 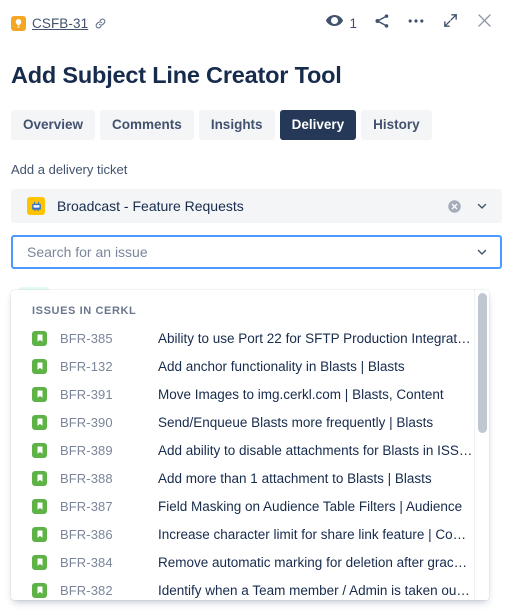 What do you see at coordinates (150, 206) in the screenshot?
I see `project-select-value: Broadcast - Feature Requests` at bounding box center [150, 206].